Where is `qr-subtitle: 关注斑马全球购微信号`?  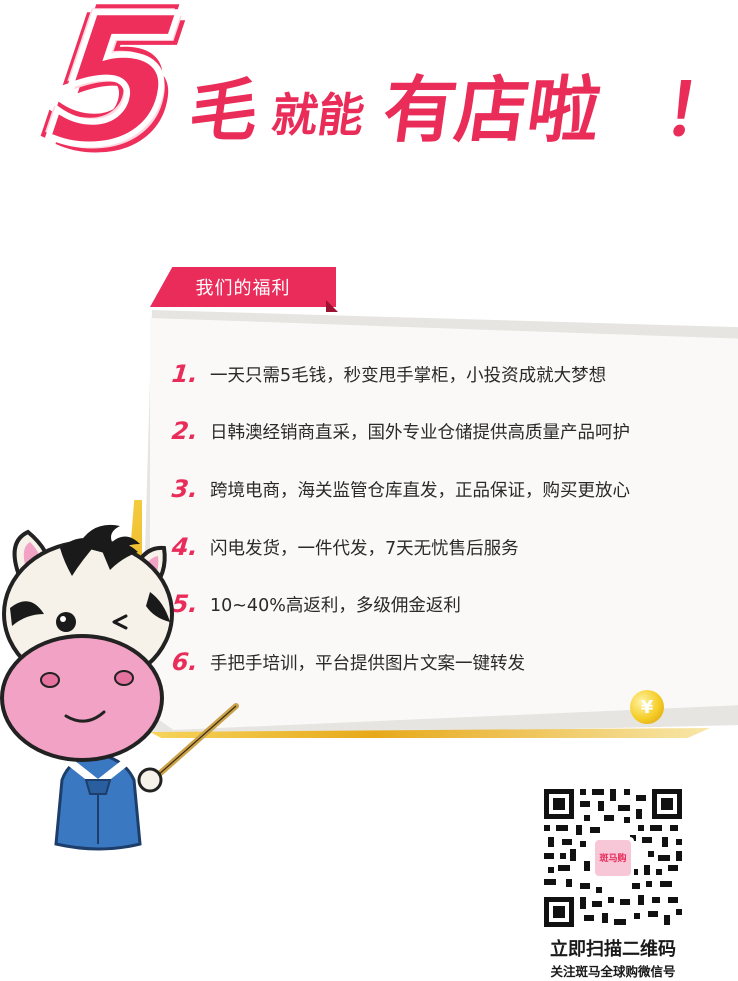 qr-subtitle: 关注斑马全球购微信号 is located at coordinates (613, 971).